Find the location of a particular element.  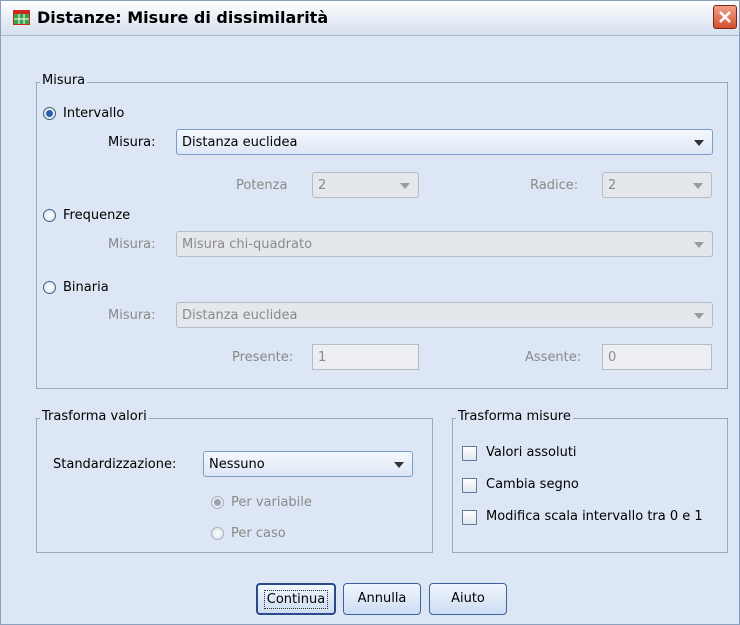

potenza-select: 2 is located at coordinates (365, 185).